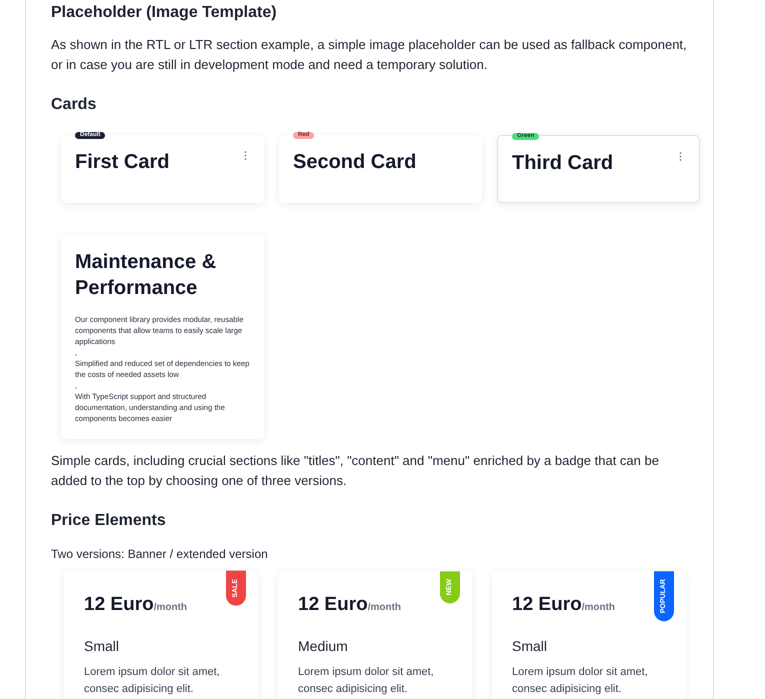 This screenshot has width=765, height=699. Describe the element at coordinates (109, 521) in the screenshot. I see `section-heading: Price Elements` at that location.